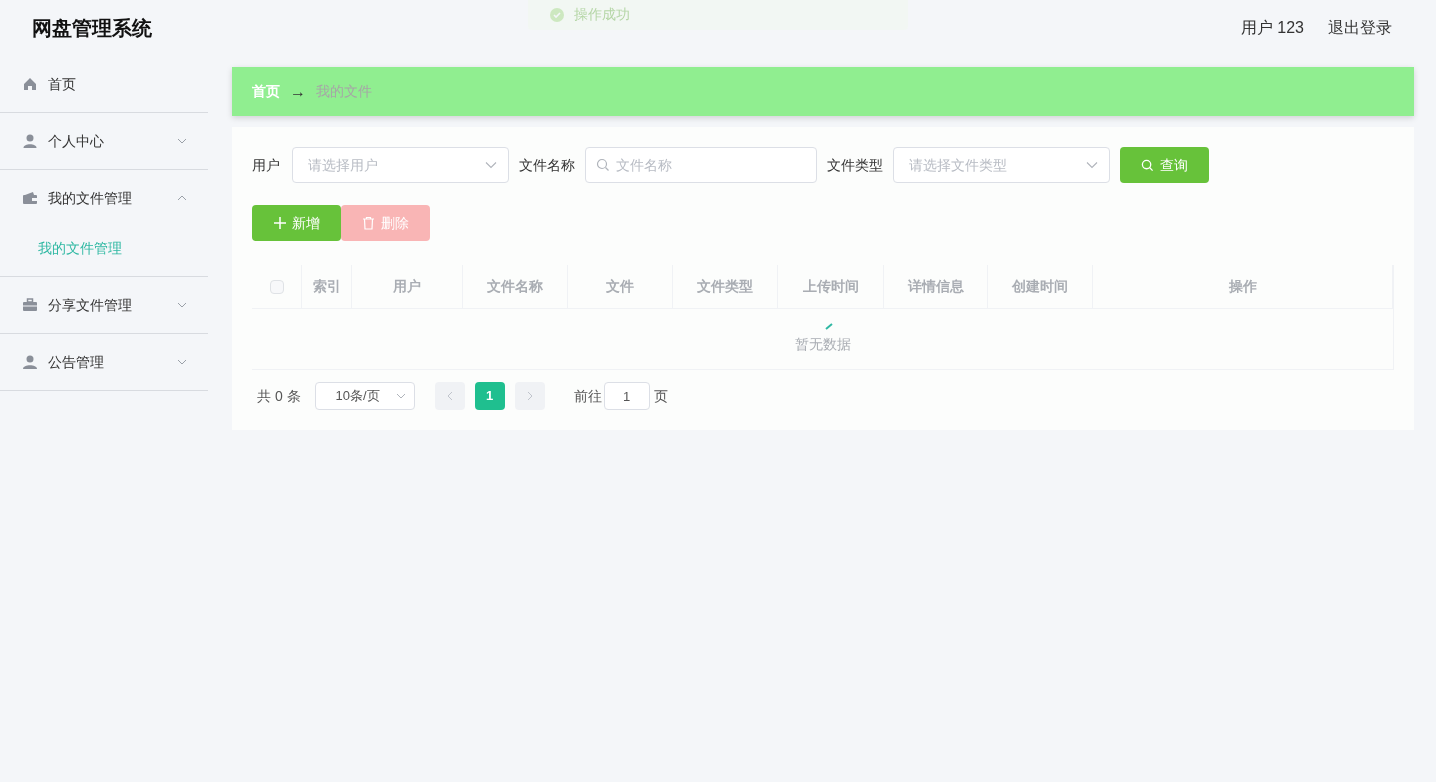 This screenshot has height=782, width=1436. Describe the element at coordinates (587, 396) in the screenshot. I see `goto-label: 前往` at that location.